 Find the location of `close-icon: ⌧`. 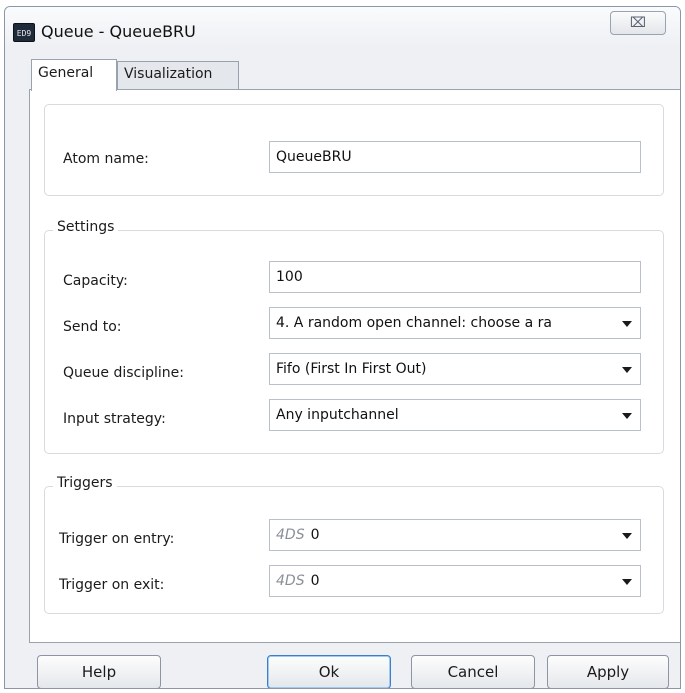

close-icon: ⌧ is located at coordinates (638, 23).